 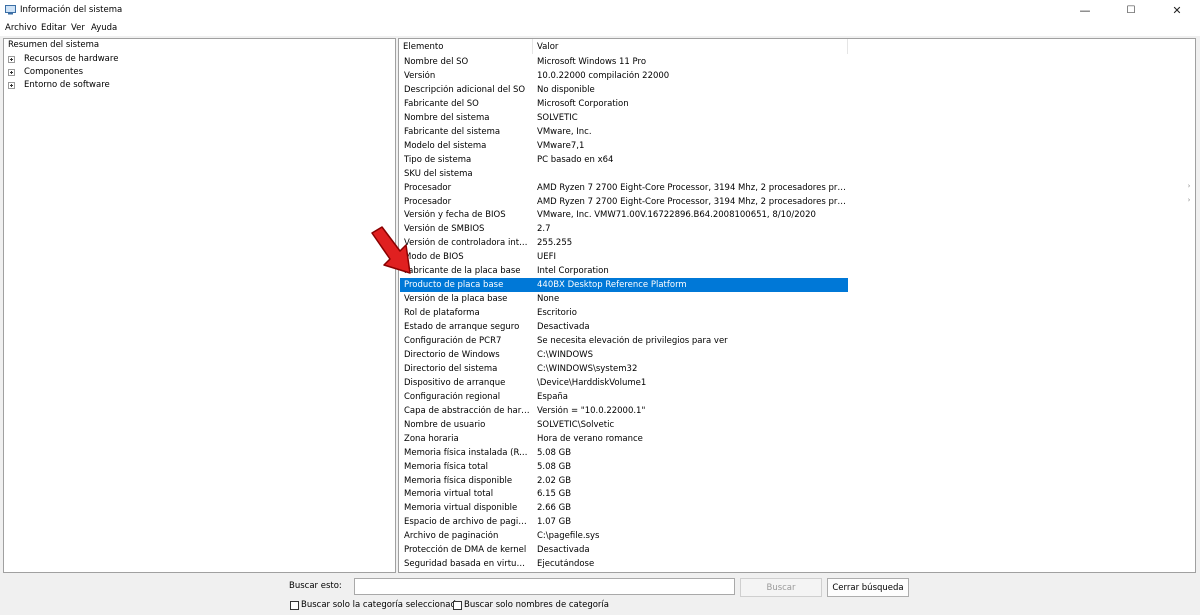 I want to click on table-row: Modo de BIOS UEFI, so click(x=624, y=257).